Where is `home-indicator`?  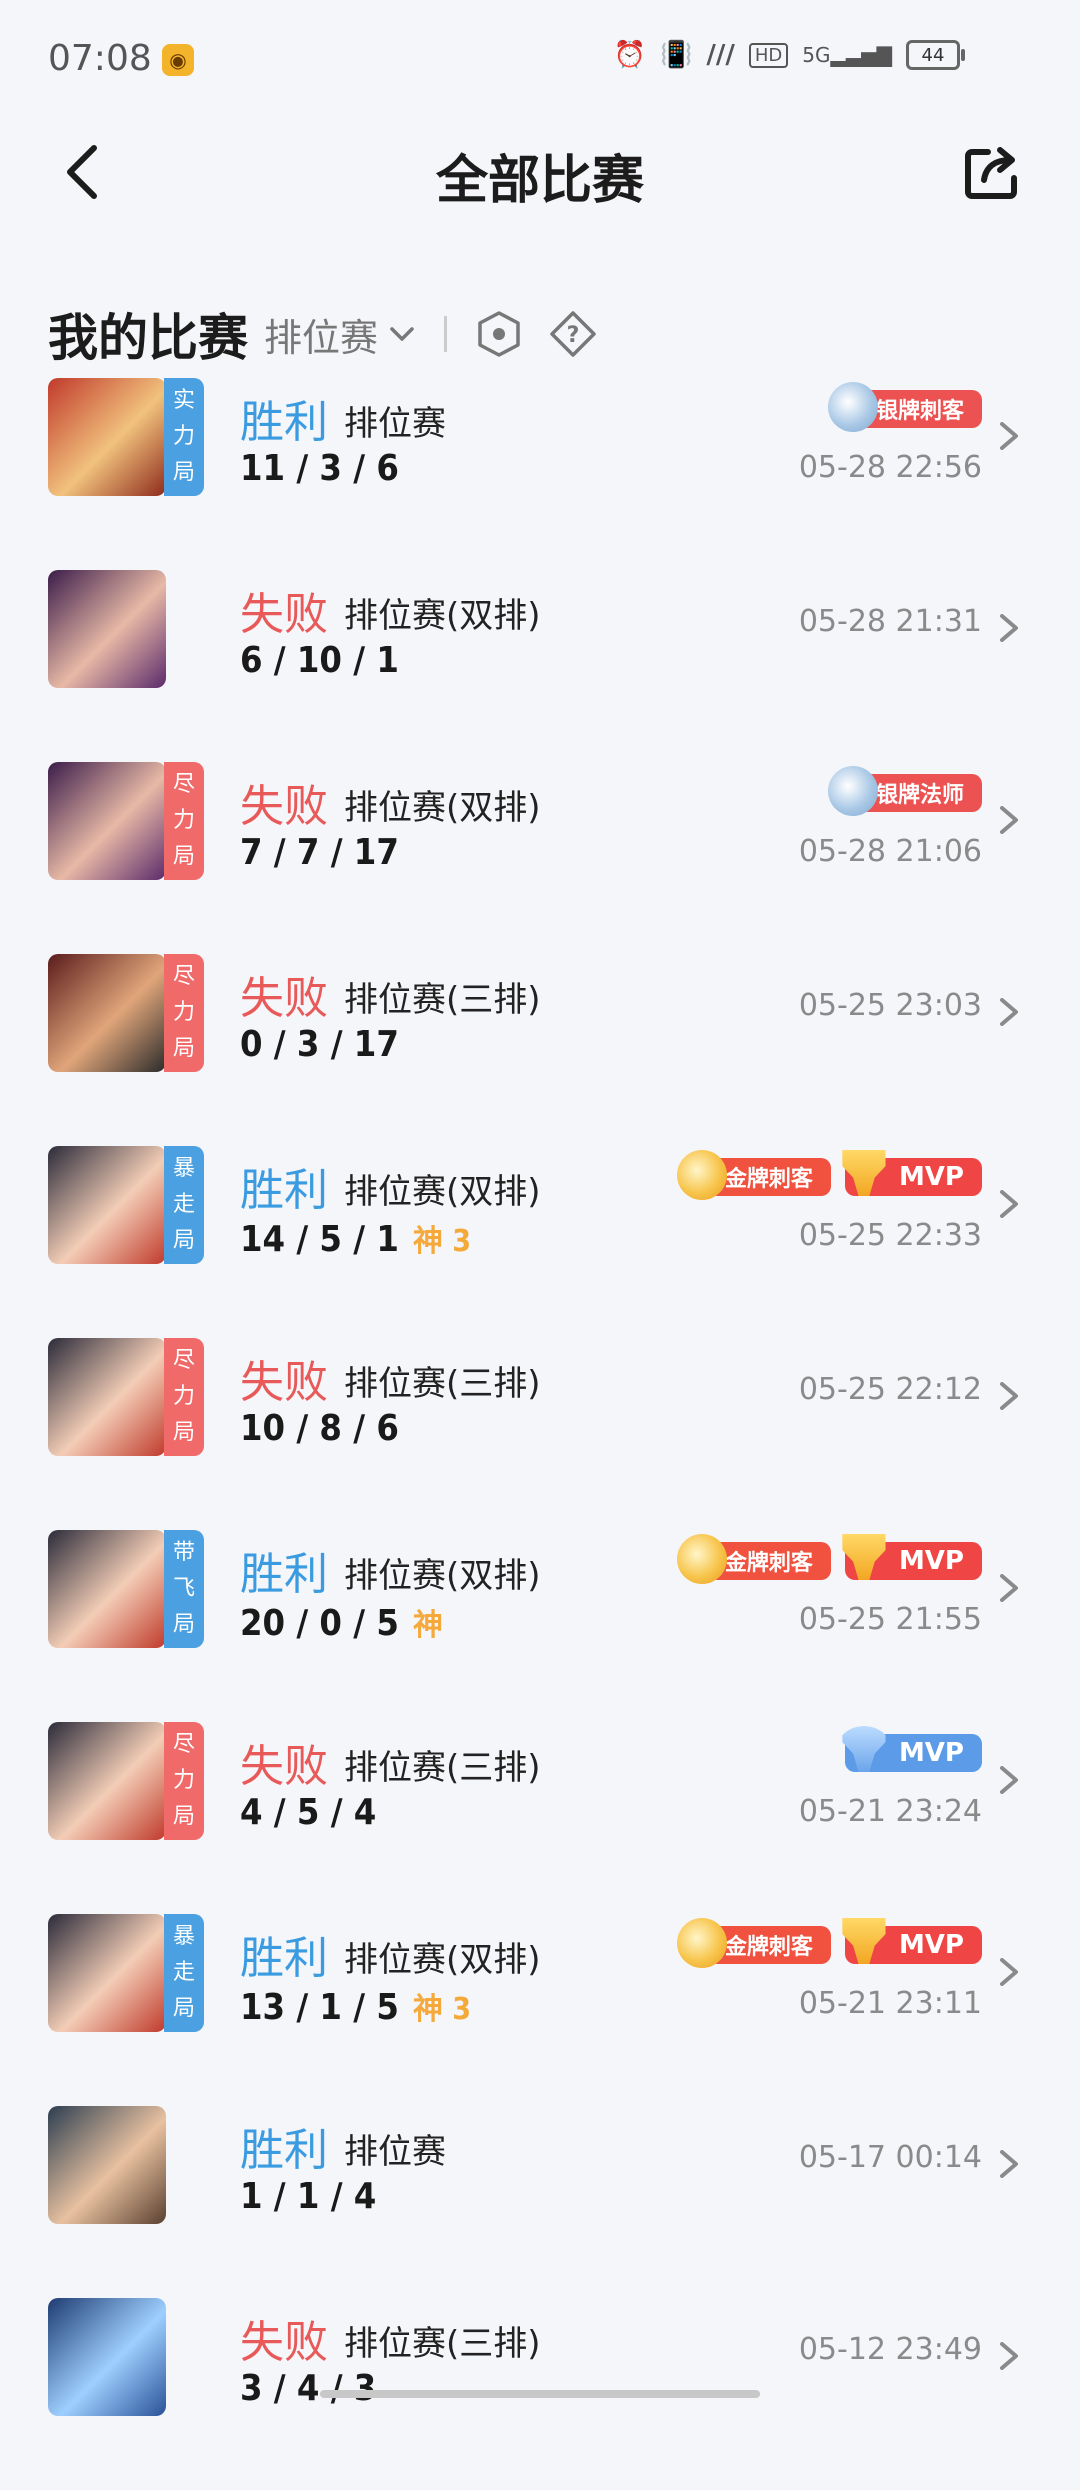 home-indicator is located at coordinates (540, 2394).